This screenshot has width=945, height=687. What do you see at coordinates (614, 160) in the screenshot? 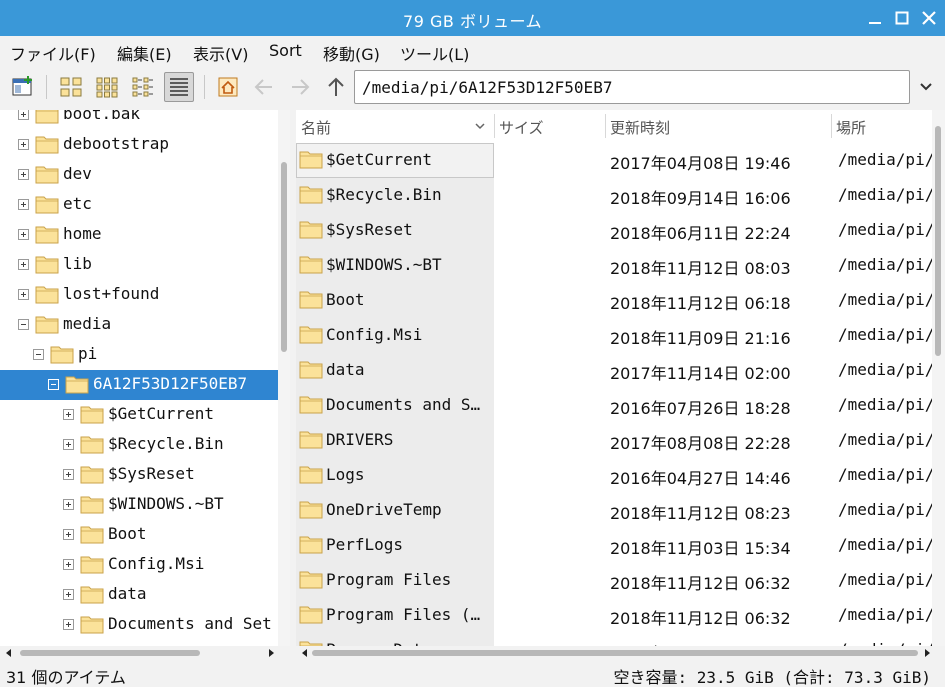
I see `file-row: $GetCurrent 2017年04月08日 19:46/media/pi/` at bounding box center [614, 160].